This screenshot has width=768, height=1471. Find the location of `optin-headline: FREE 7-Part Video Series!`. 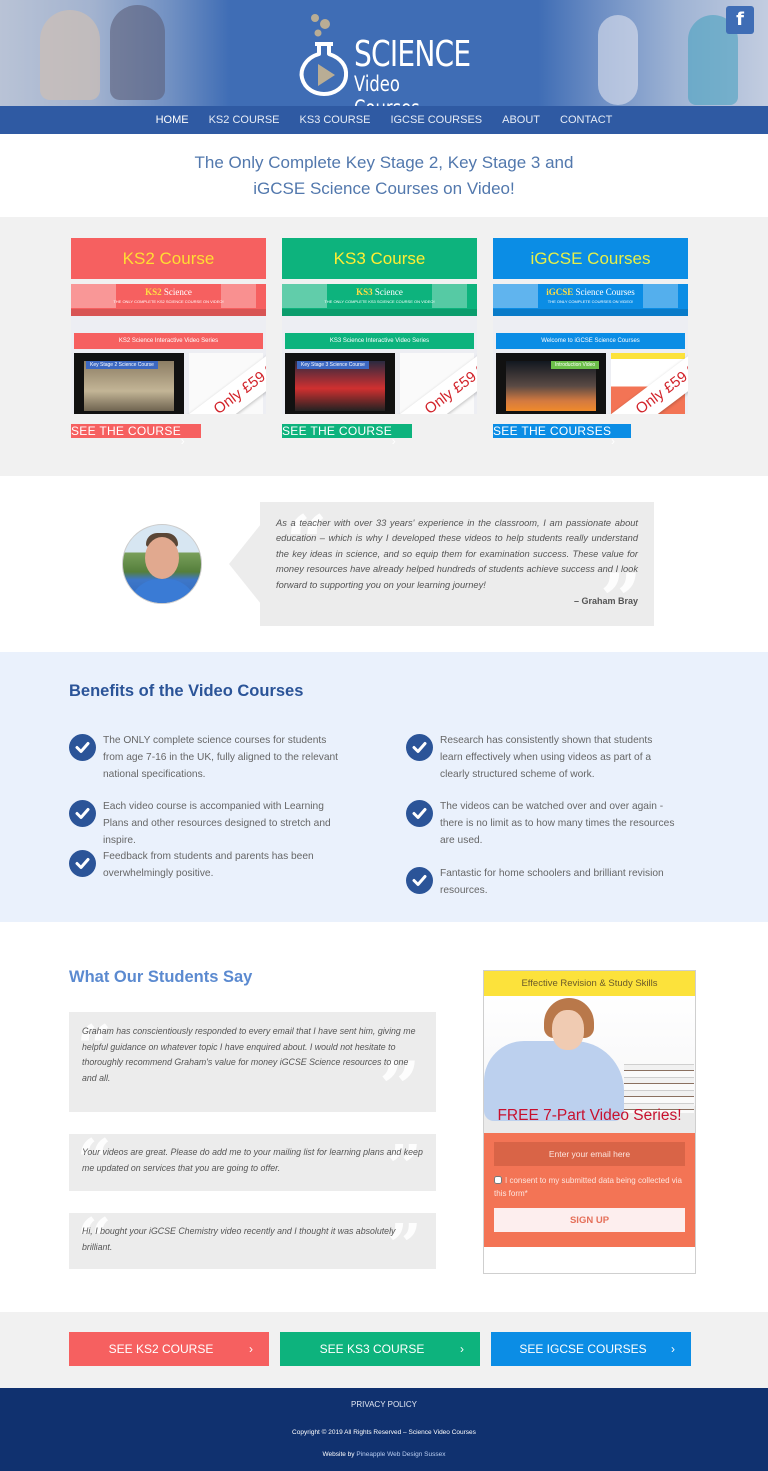

optin-headline: FREE 7-Part Video Series! is located at coordinates (589, 1115).